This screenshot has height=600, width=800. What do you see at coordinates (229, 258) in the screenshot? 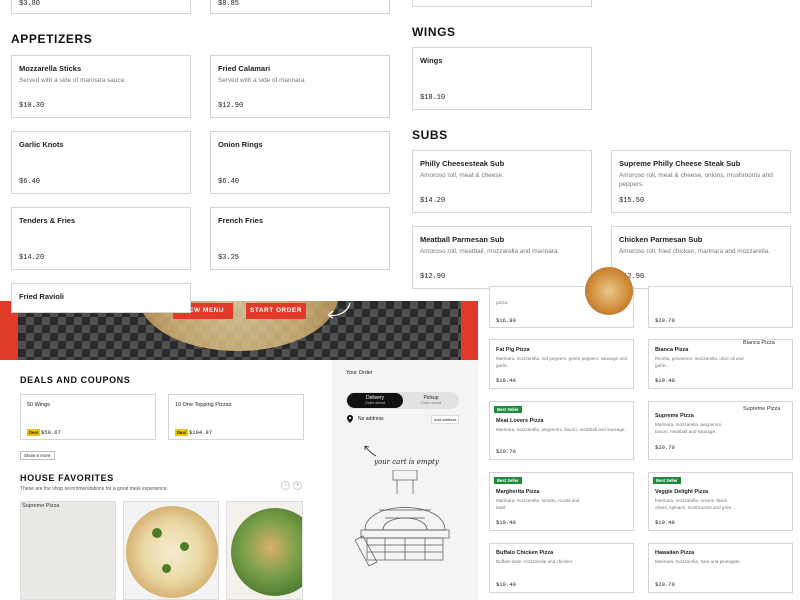
I see `item-price: $3.25` at bounding box center [229, 258].